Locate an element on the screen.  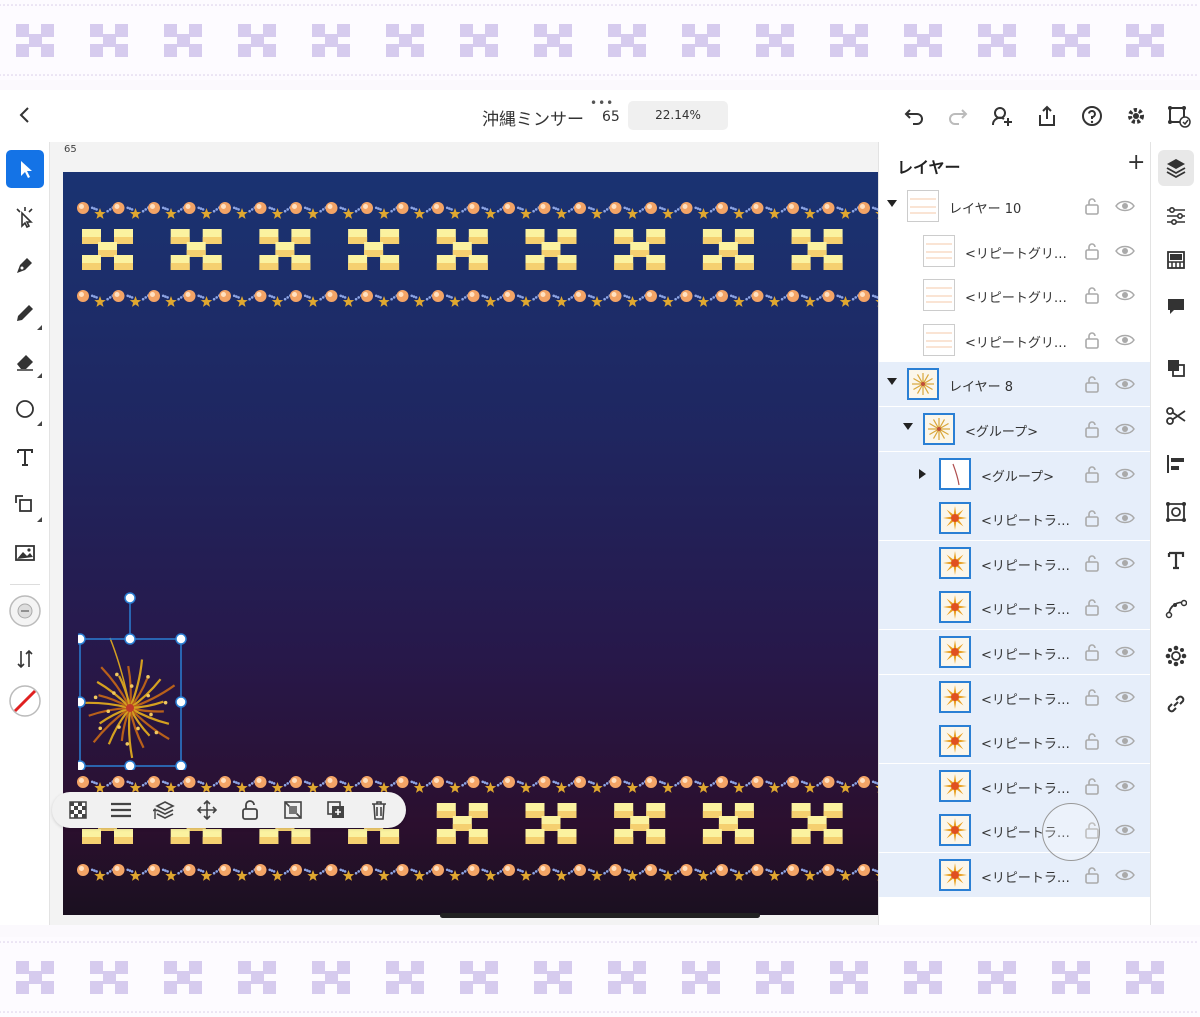
swap-fill-stroke-button is located at coordinates (25, 659).